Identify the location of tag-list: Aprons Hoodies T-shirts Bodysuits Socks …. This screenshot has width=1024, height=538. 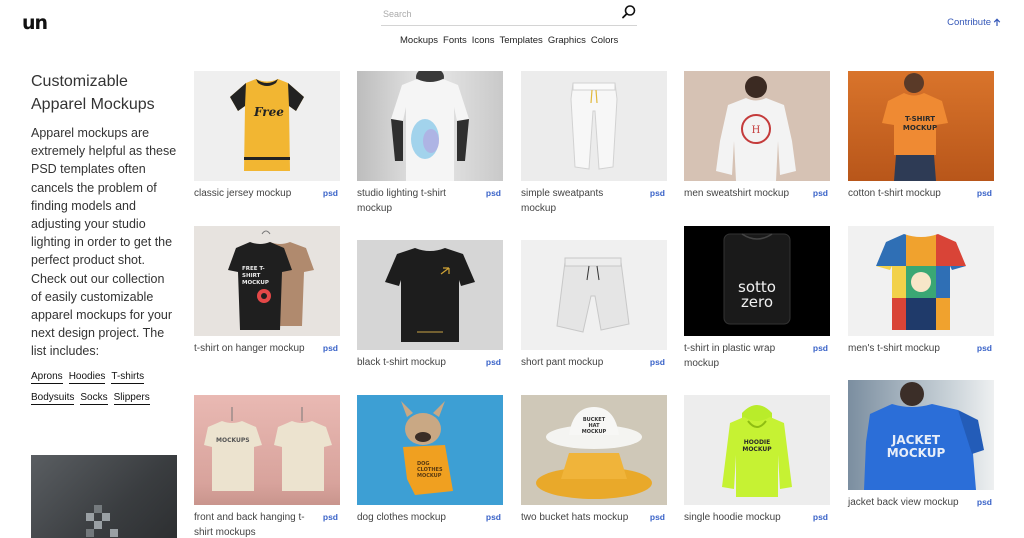
(104, 388).